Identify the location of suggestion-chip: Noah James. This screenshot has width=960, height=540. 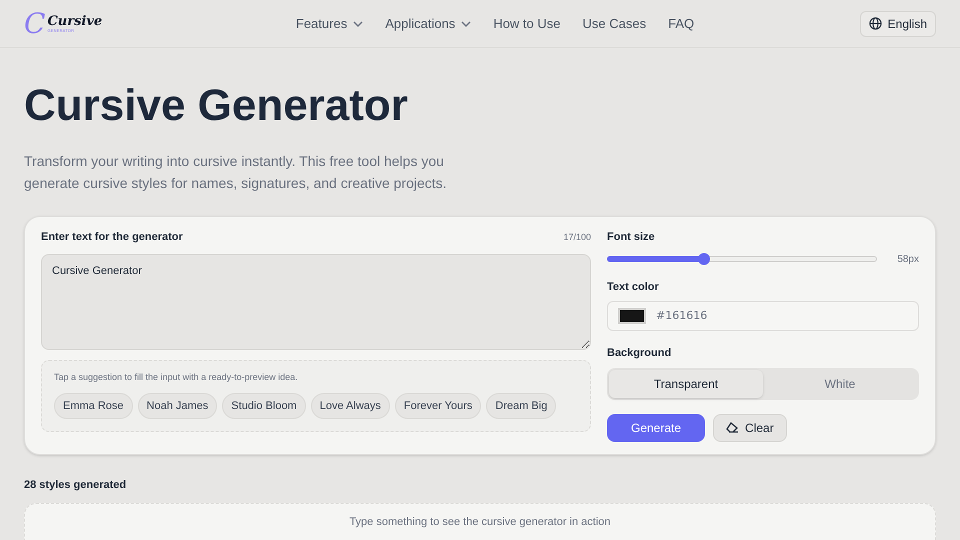
(178, 406).